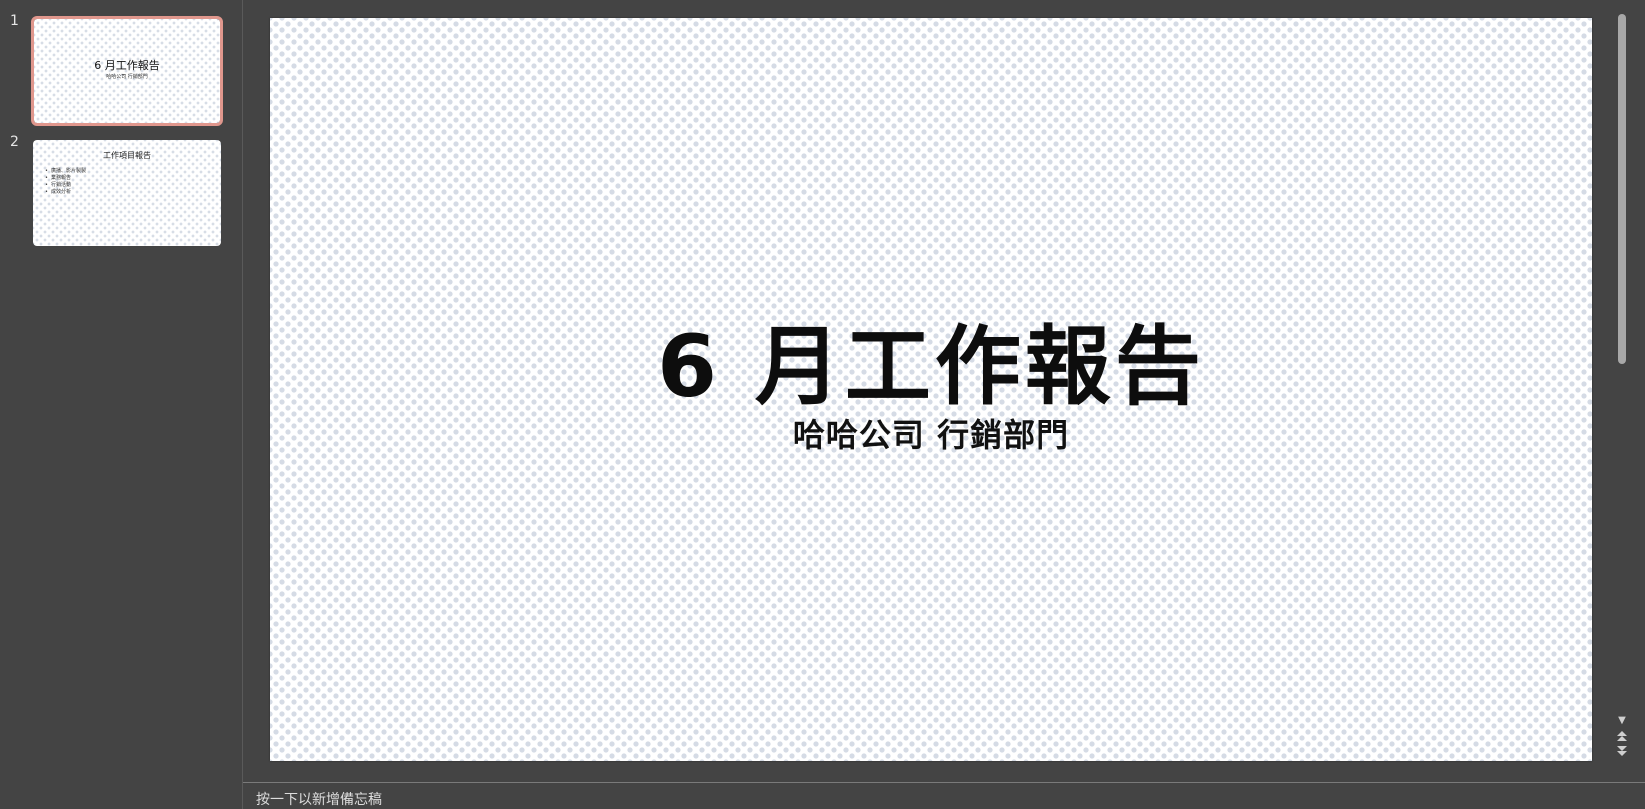 Image resolution: width=1645 pixels, height=809 pixels. I want to click on pane-divider, so click(242, 404).